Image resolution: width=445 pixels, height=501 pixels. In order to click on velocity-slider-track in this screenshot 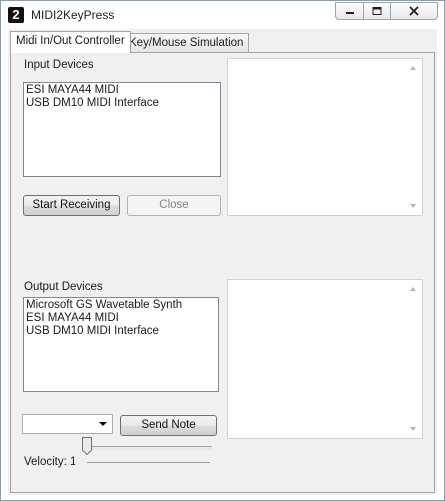, I will do `click(149, 448)`.